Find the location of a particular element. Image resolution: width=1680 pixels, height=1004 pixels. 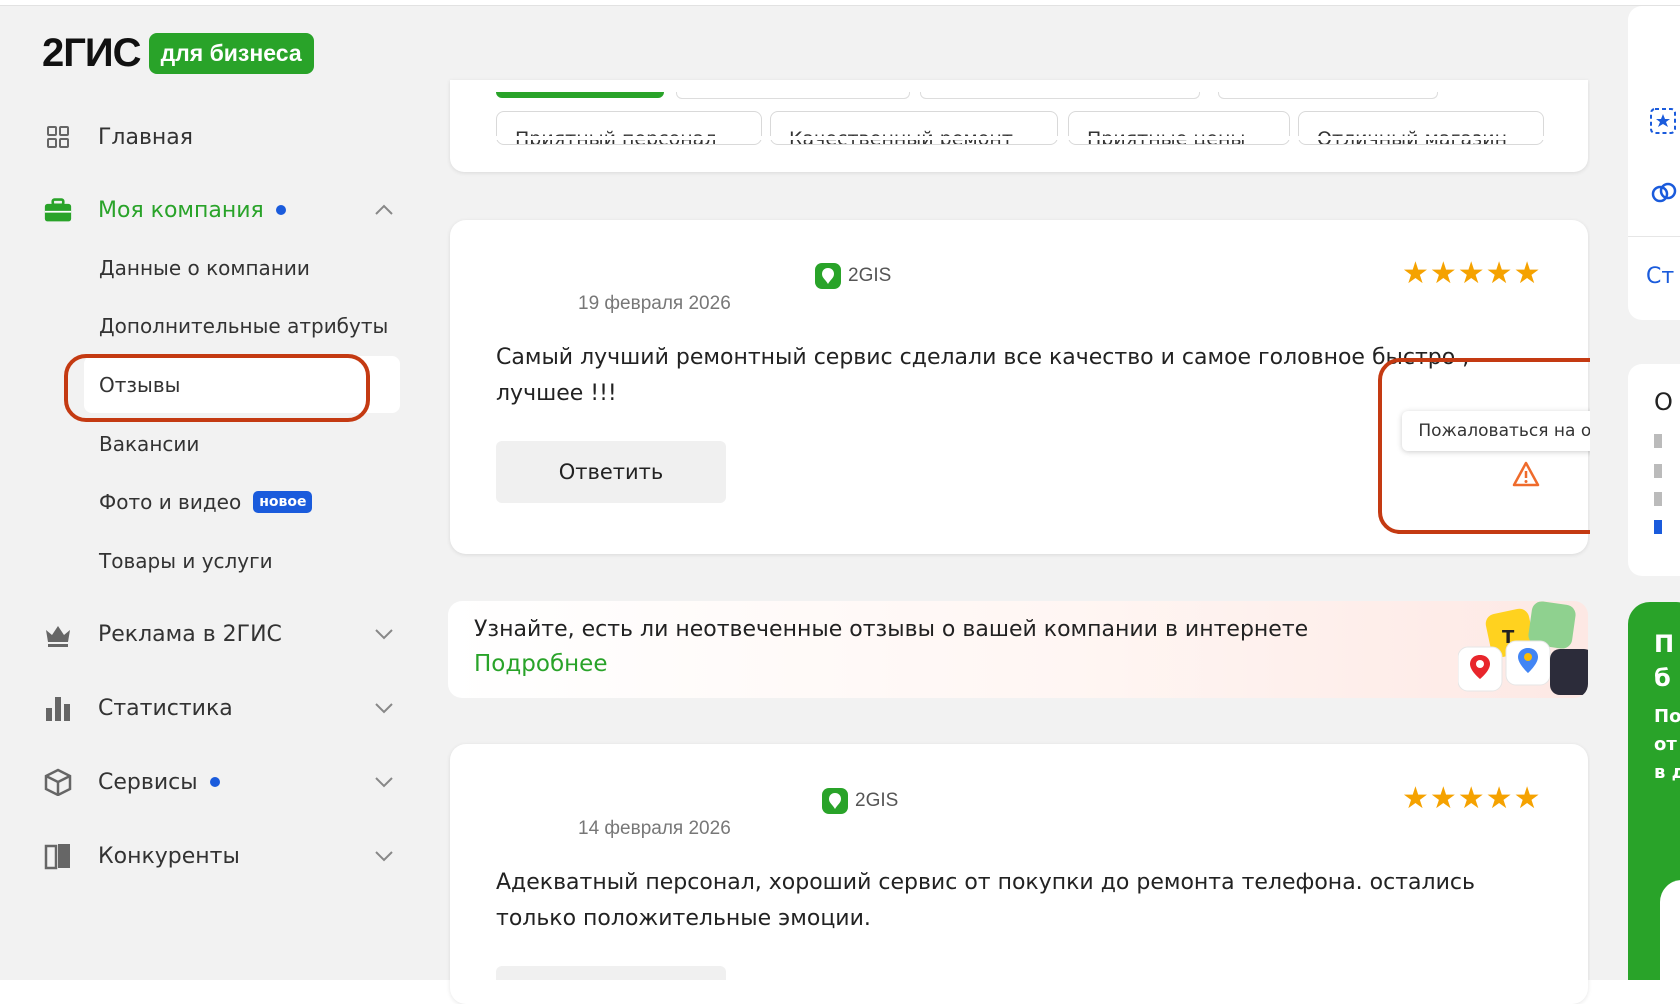

sidebar-subitem-label: Данные о компании is located at coordinates (204, 268).